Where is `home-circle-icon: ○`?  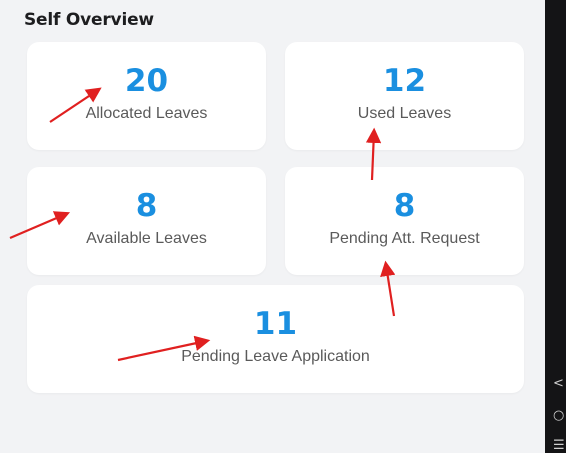 home-circle-icon: ○ is located at coordinates (558, 415).